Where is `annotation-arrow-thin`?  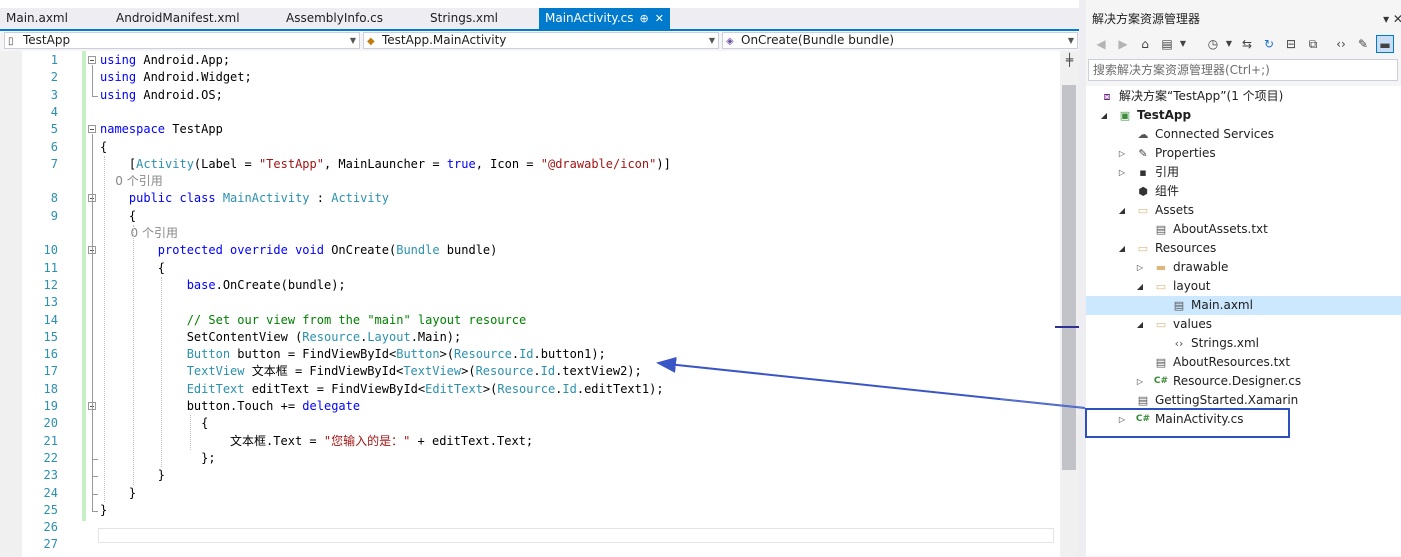 annotation-arrow-thin is located at coordinates (1042, 403).